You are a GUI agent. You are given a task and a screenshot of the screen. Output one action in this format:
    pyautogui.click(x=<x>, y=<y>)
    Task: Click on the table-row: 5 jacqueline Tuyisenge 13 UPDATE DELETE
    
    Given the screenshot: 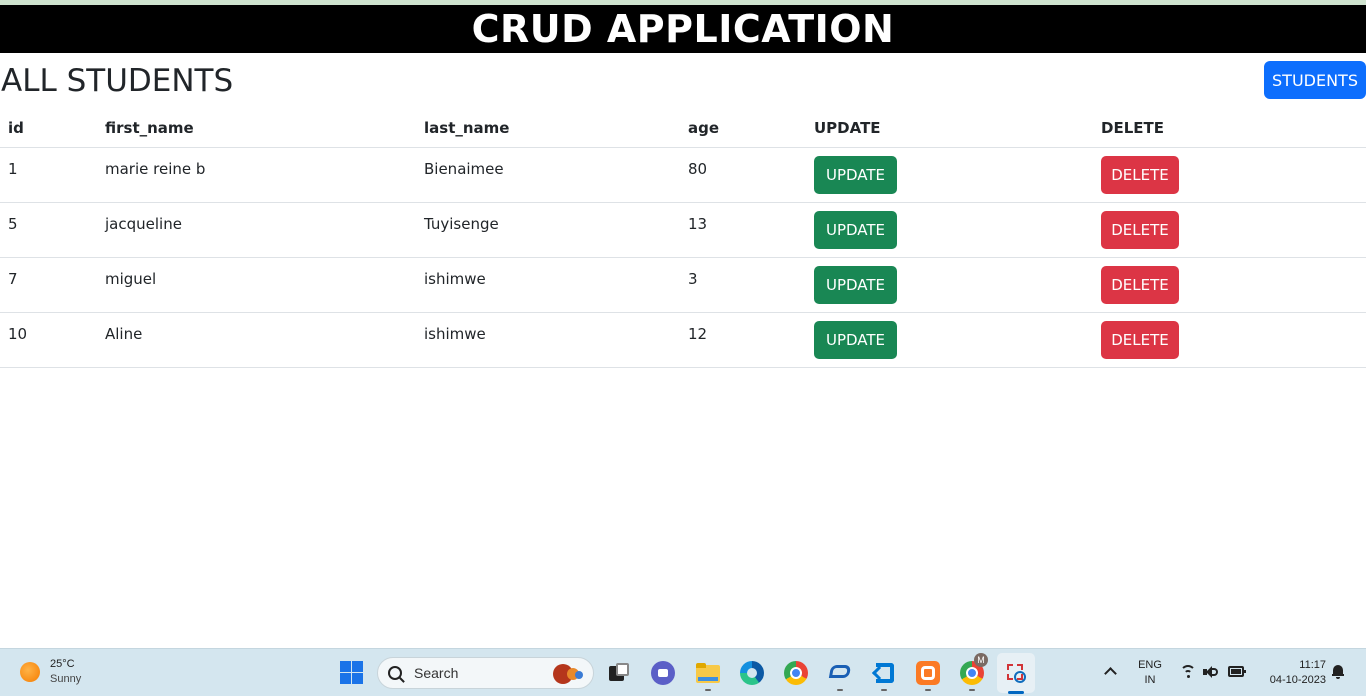 What is the action you would take?
    pyautogui.click(x=683, y=230)
    